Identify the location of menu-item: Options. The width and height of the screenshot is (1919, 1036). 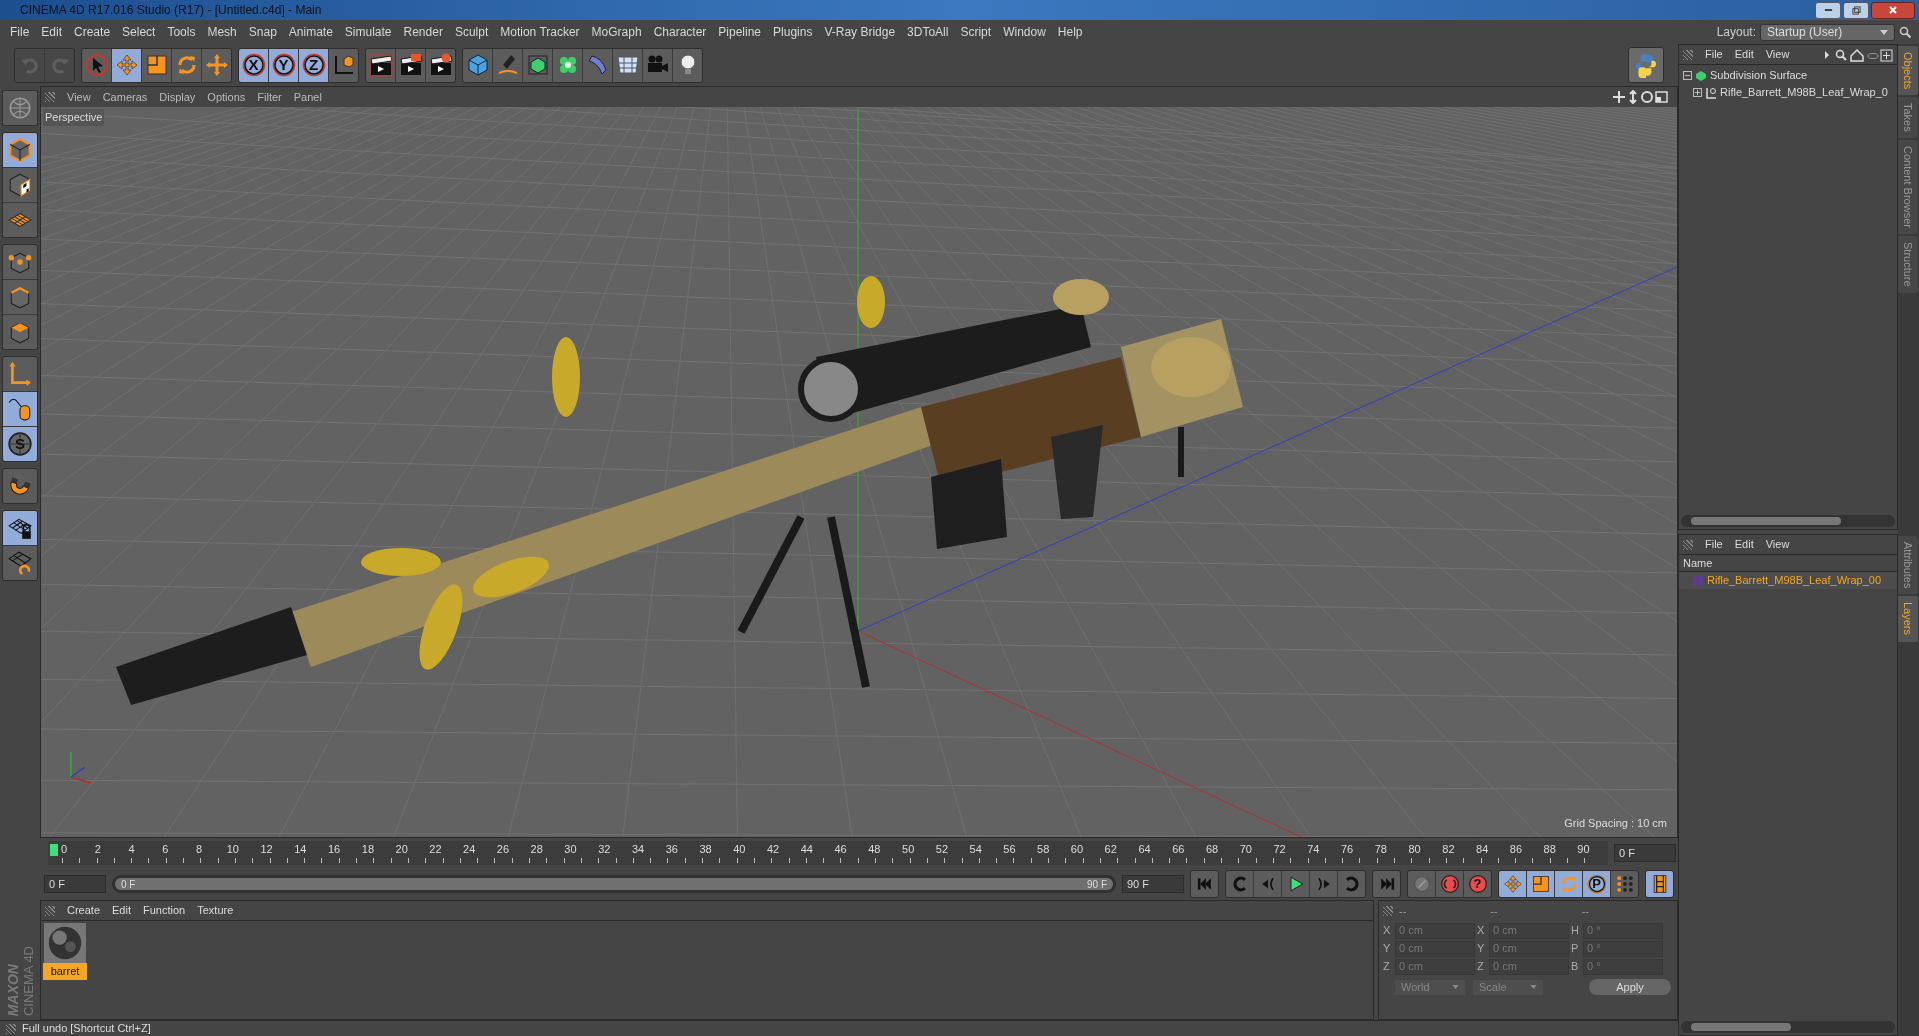
(226, 97).